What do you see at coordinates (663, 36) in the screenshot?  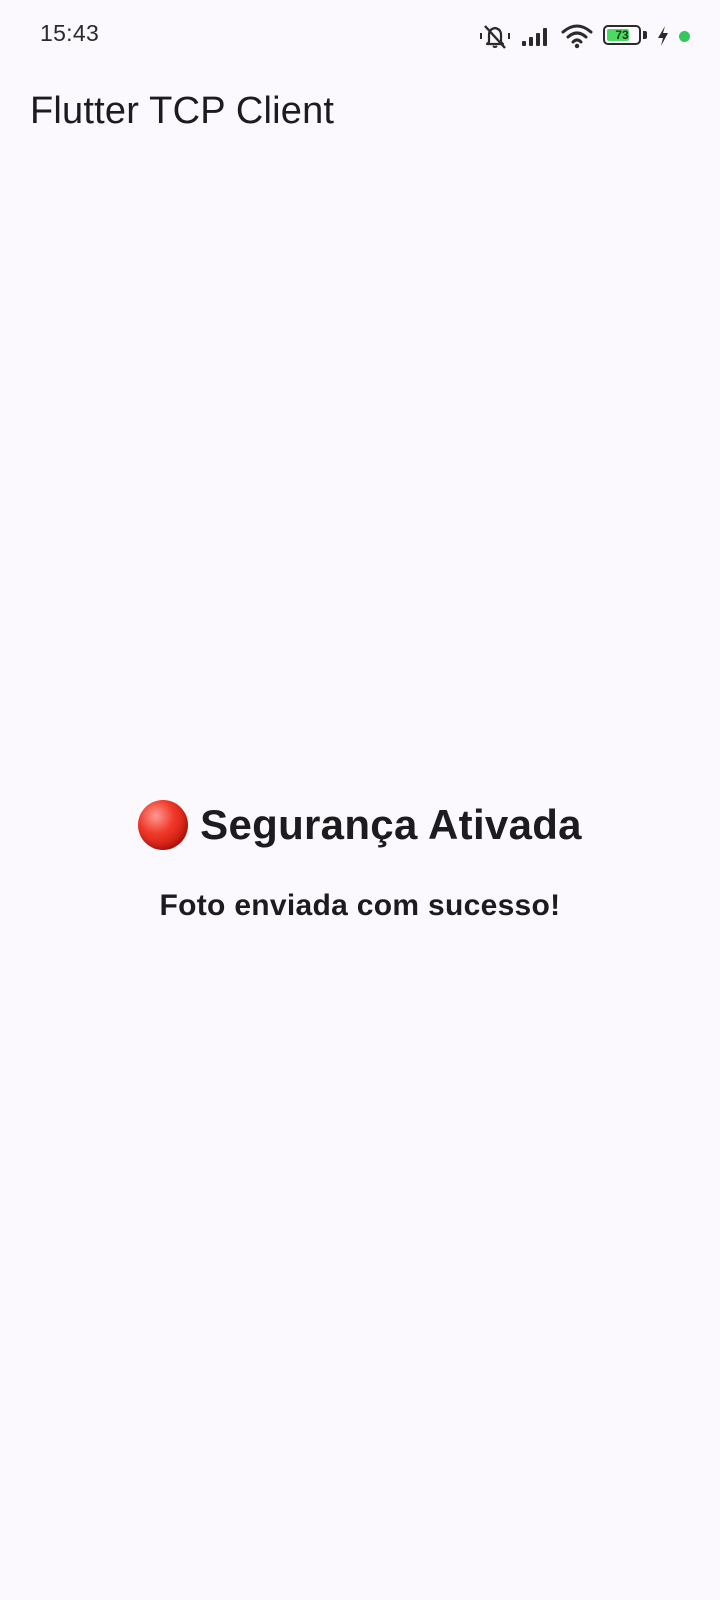 I see `charging-bolt-icon` at bounding box center [663, 36].